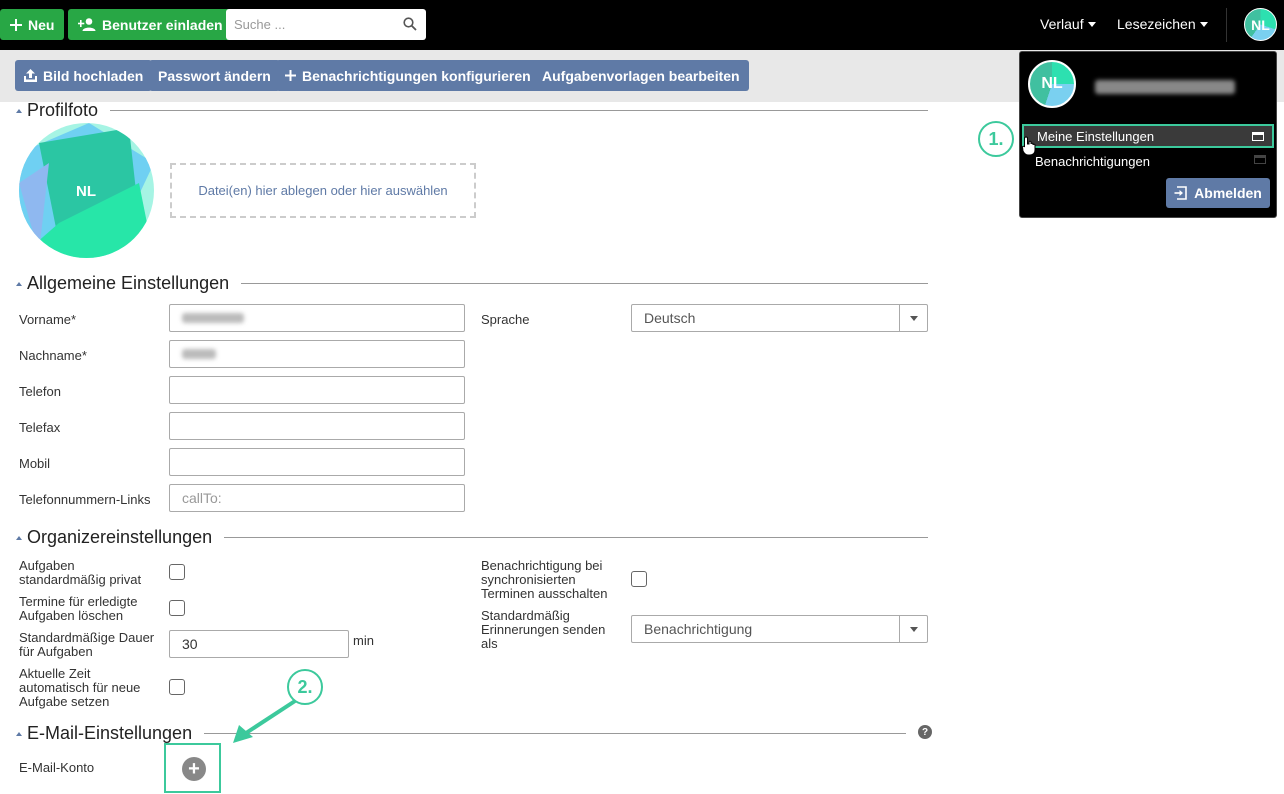 The width and height of the screenshot is (1284, 794). I want to click on invite-user-label: Benutzer einladen, so click(162, 24).